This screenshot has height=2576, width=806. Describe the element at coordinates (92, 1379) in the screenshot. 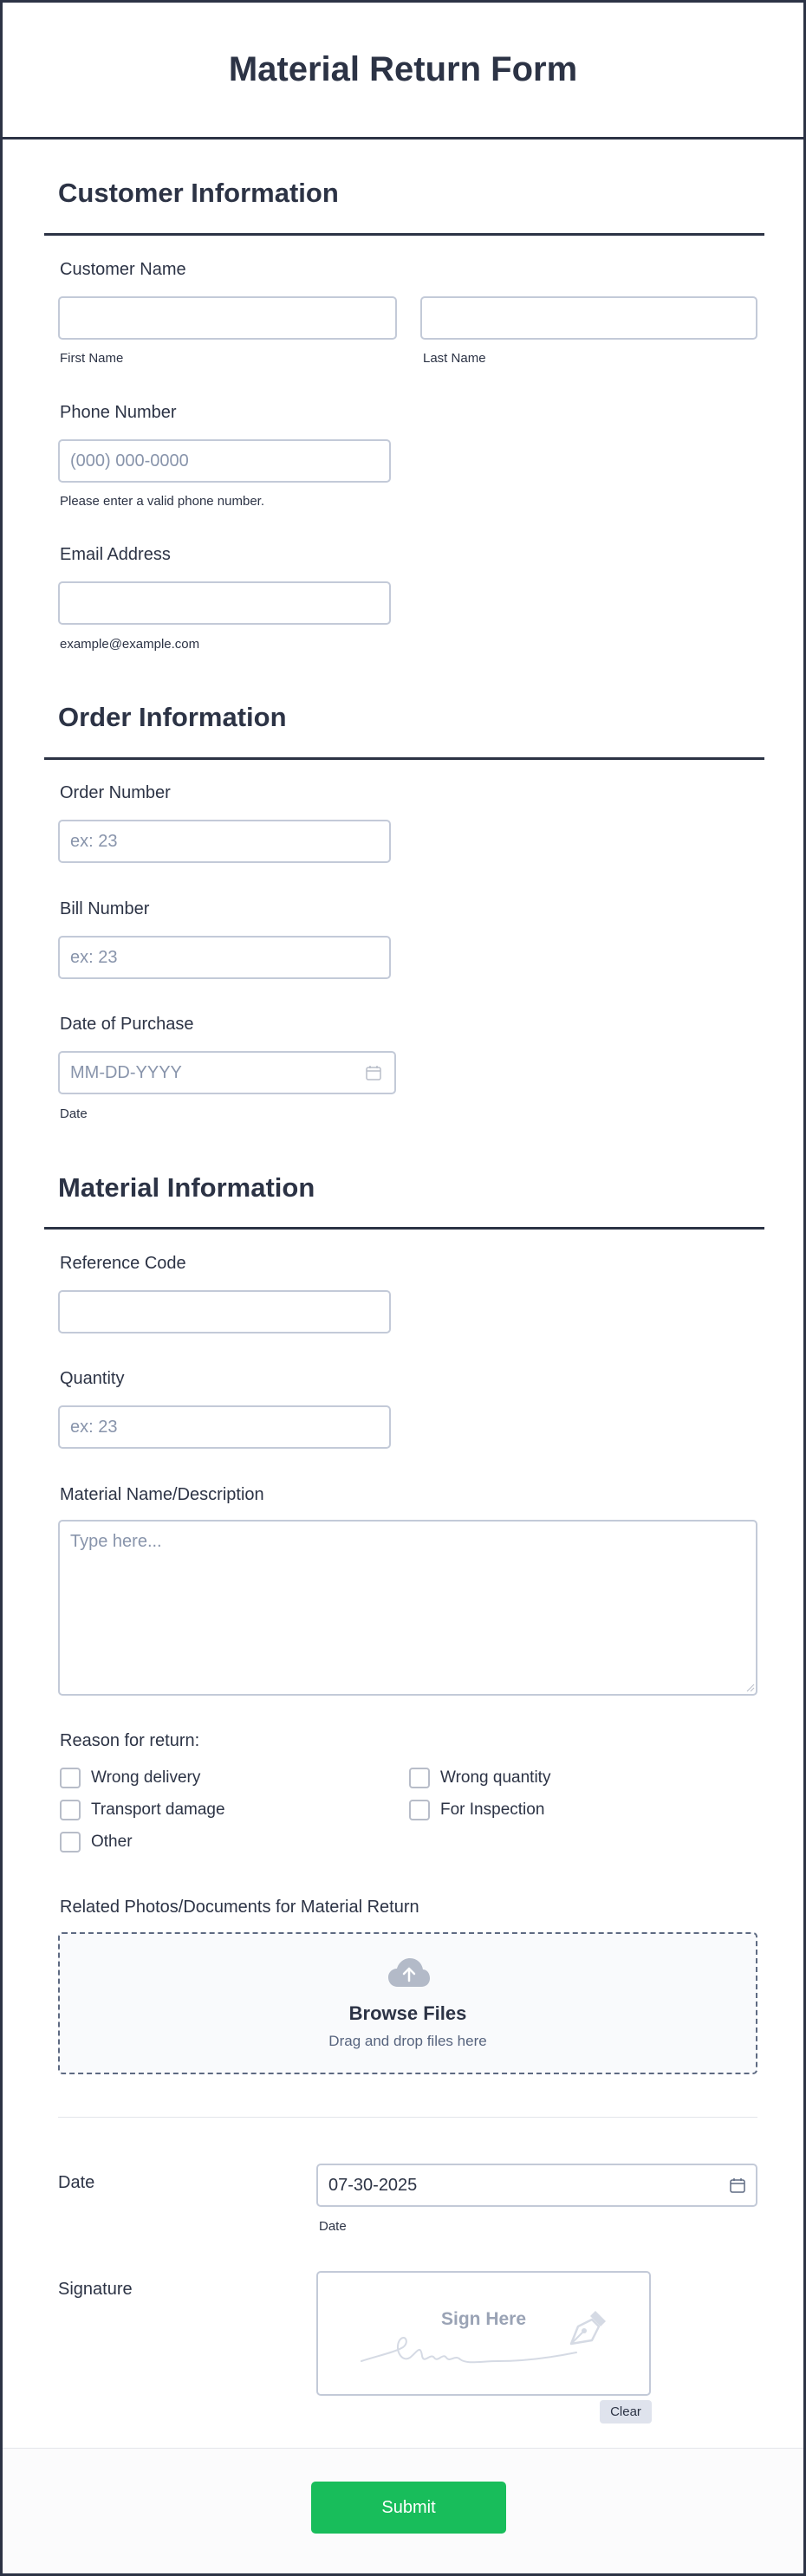

I see `quantity-label: Quantity` at that location.